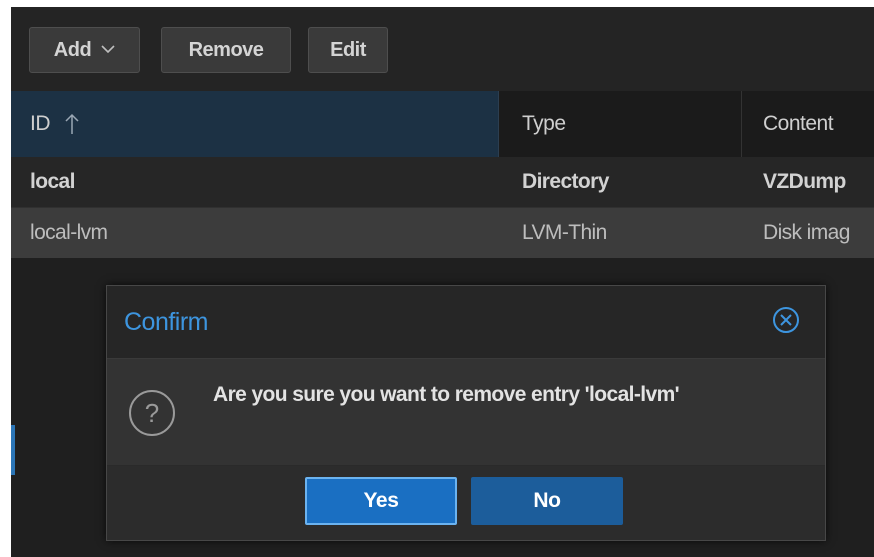 Image resolution: width=874 pixels, height=557 pixels. Describe the element at coordinates (565, 181) in the screenshot. I see `cell-type: Directory` at that location.